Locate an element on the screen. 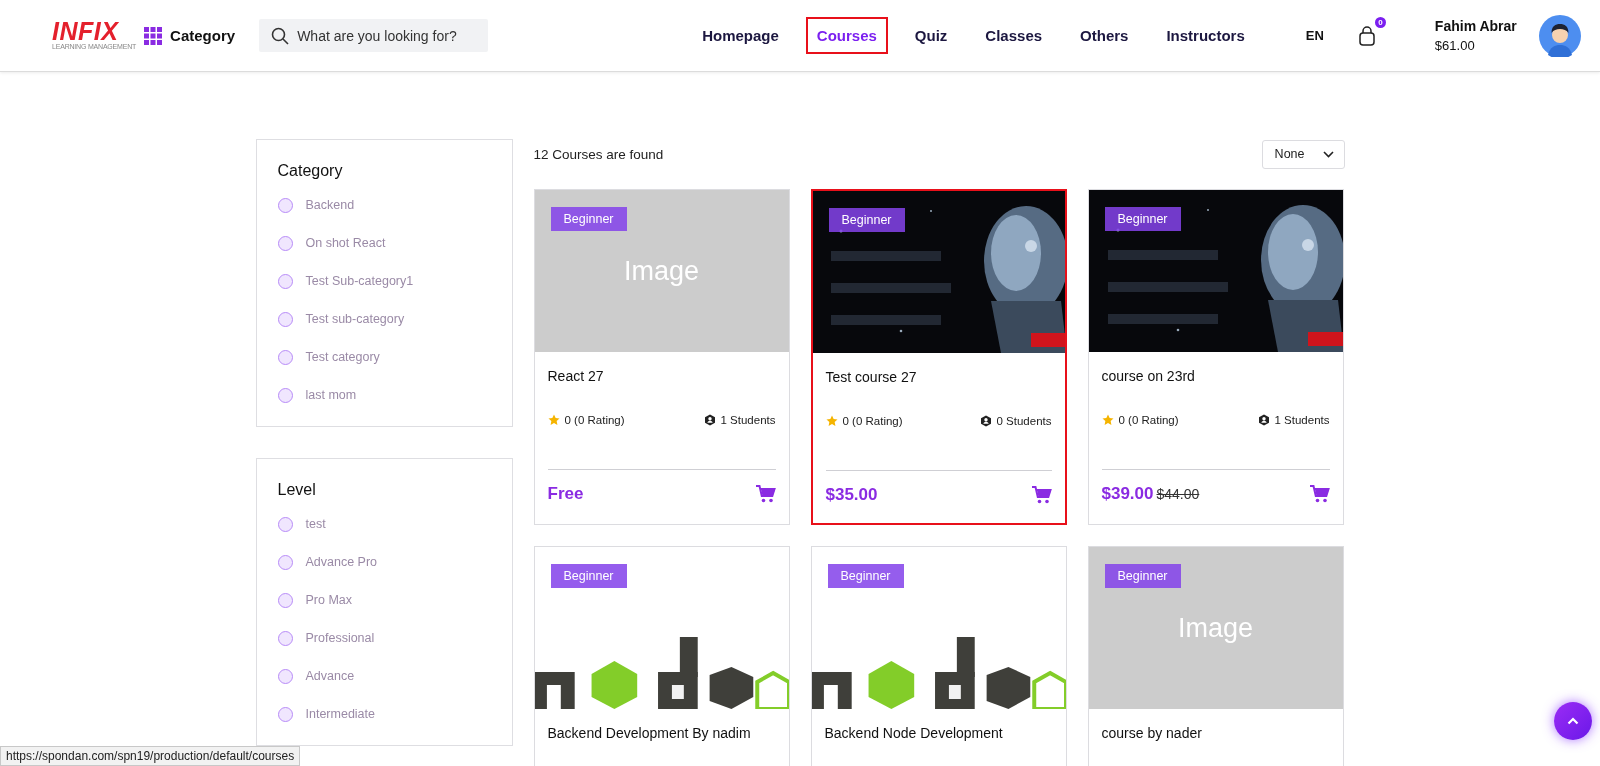 The height and width of the screenshot is (766, 1600). logo-wordmark: INFIX is located at coordinates (85, 31).